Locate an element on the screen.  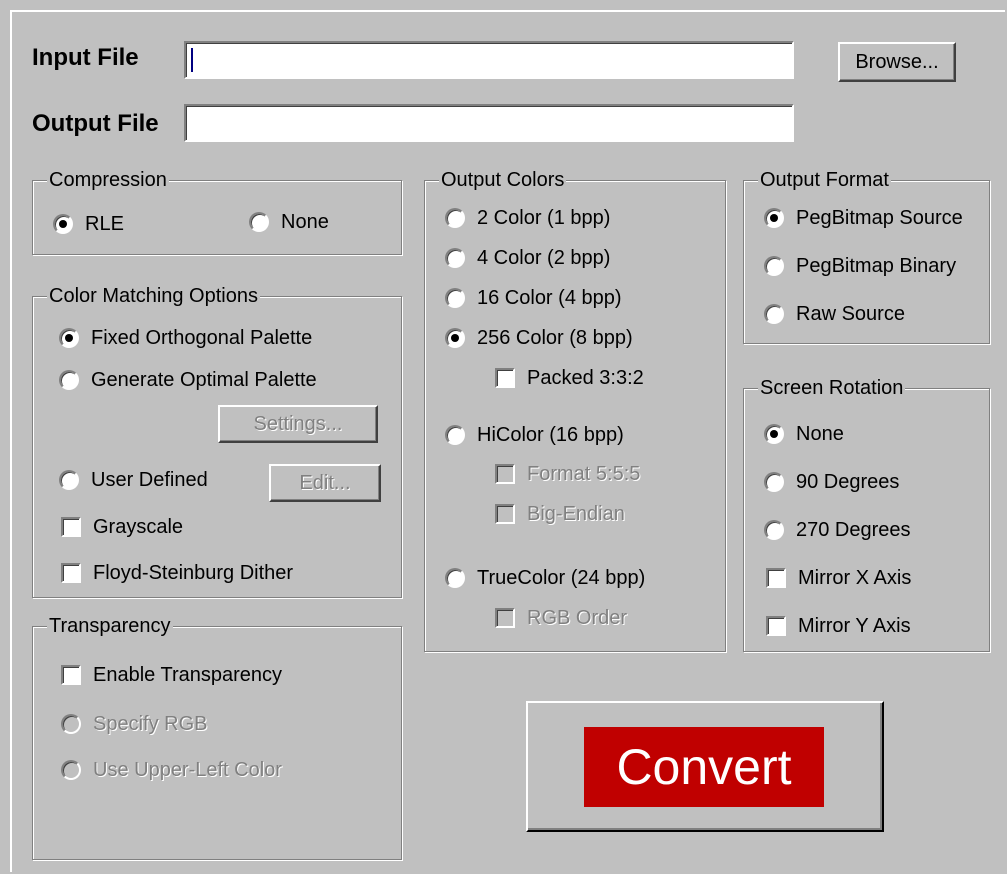
fixed-palette-radio: Fixed Orthogonal Palette is located at coordinates (185, 338).